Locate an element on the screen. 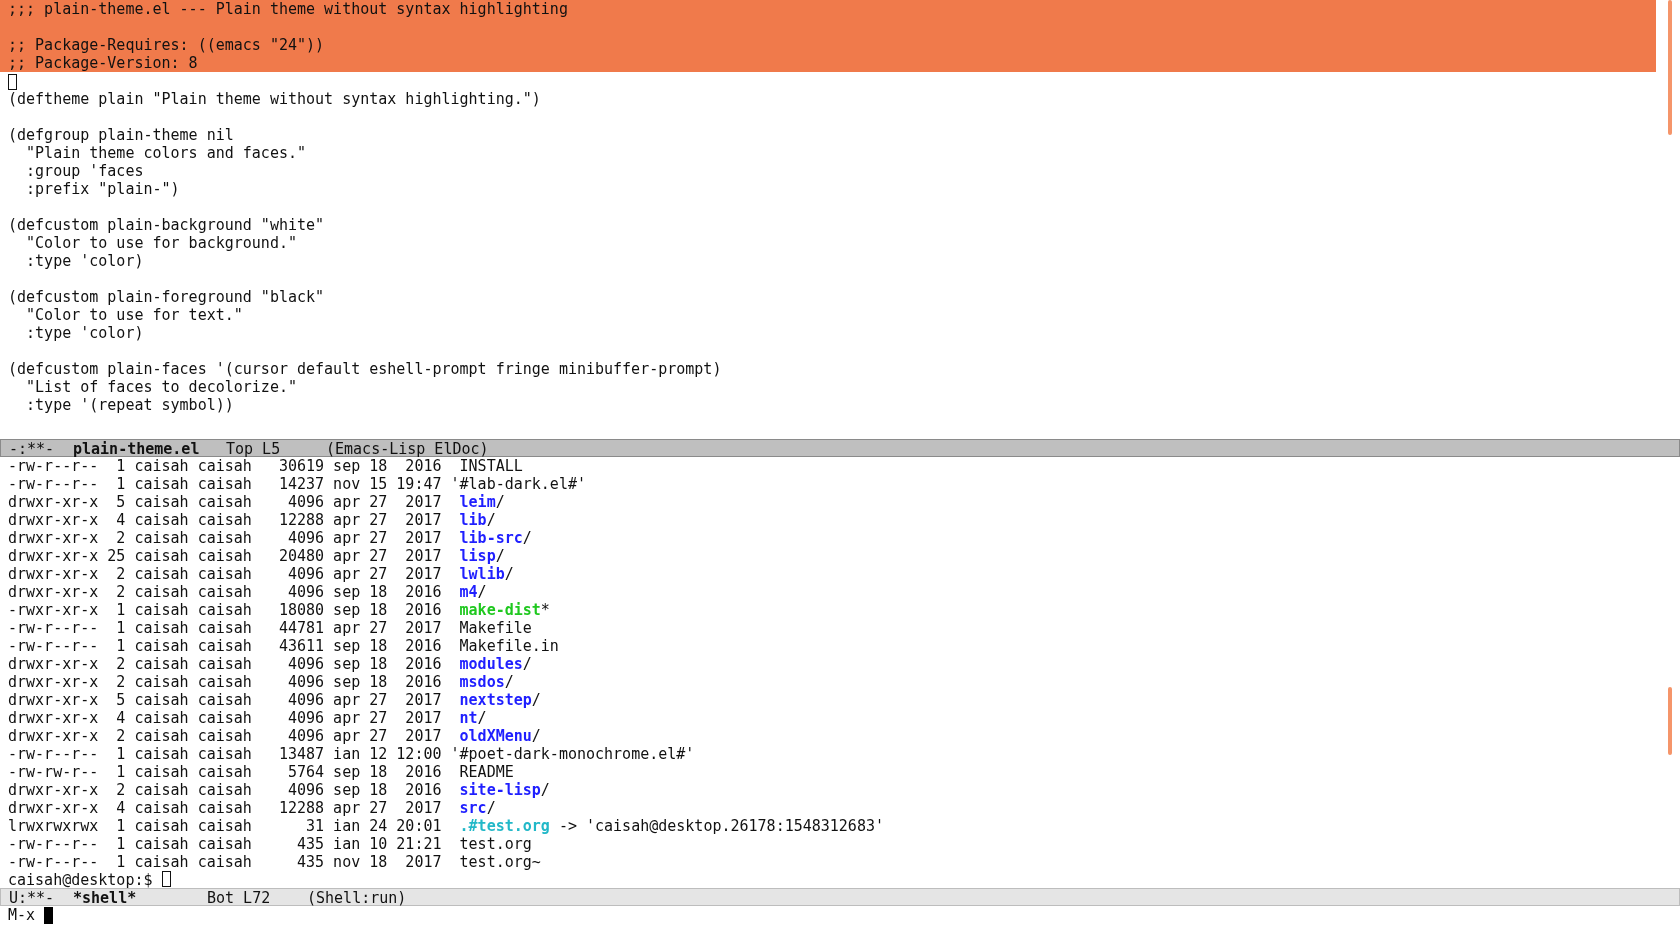 This screenshot has width=1680, height=925. file-info: -rwxr-xr-x 1 caisah caisah 18080 sep 18 2016 is located at coordinates (225, 610).